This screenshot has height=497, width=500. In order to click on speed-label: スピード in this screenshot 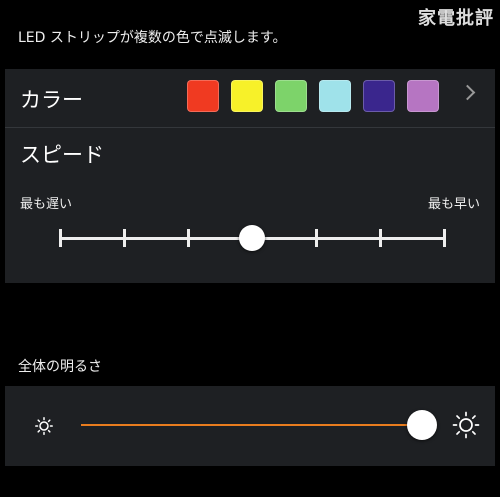, I will do `click(62, 155)`.